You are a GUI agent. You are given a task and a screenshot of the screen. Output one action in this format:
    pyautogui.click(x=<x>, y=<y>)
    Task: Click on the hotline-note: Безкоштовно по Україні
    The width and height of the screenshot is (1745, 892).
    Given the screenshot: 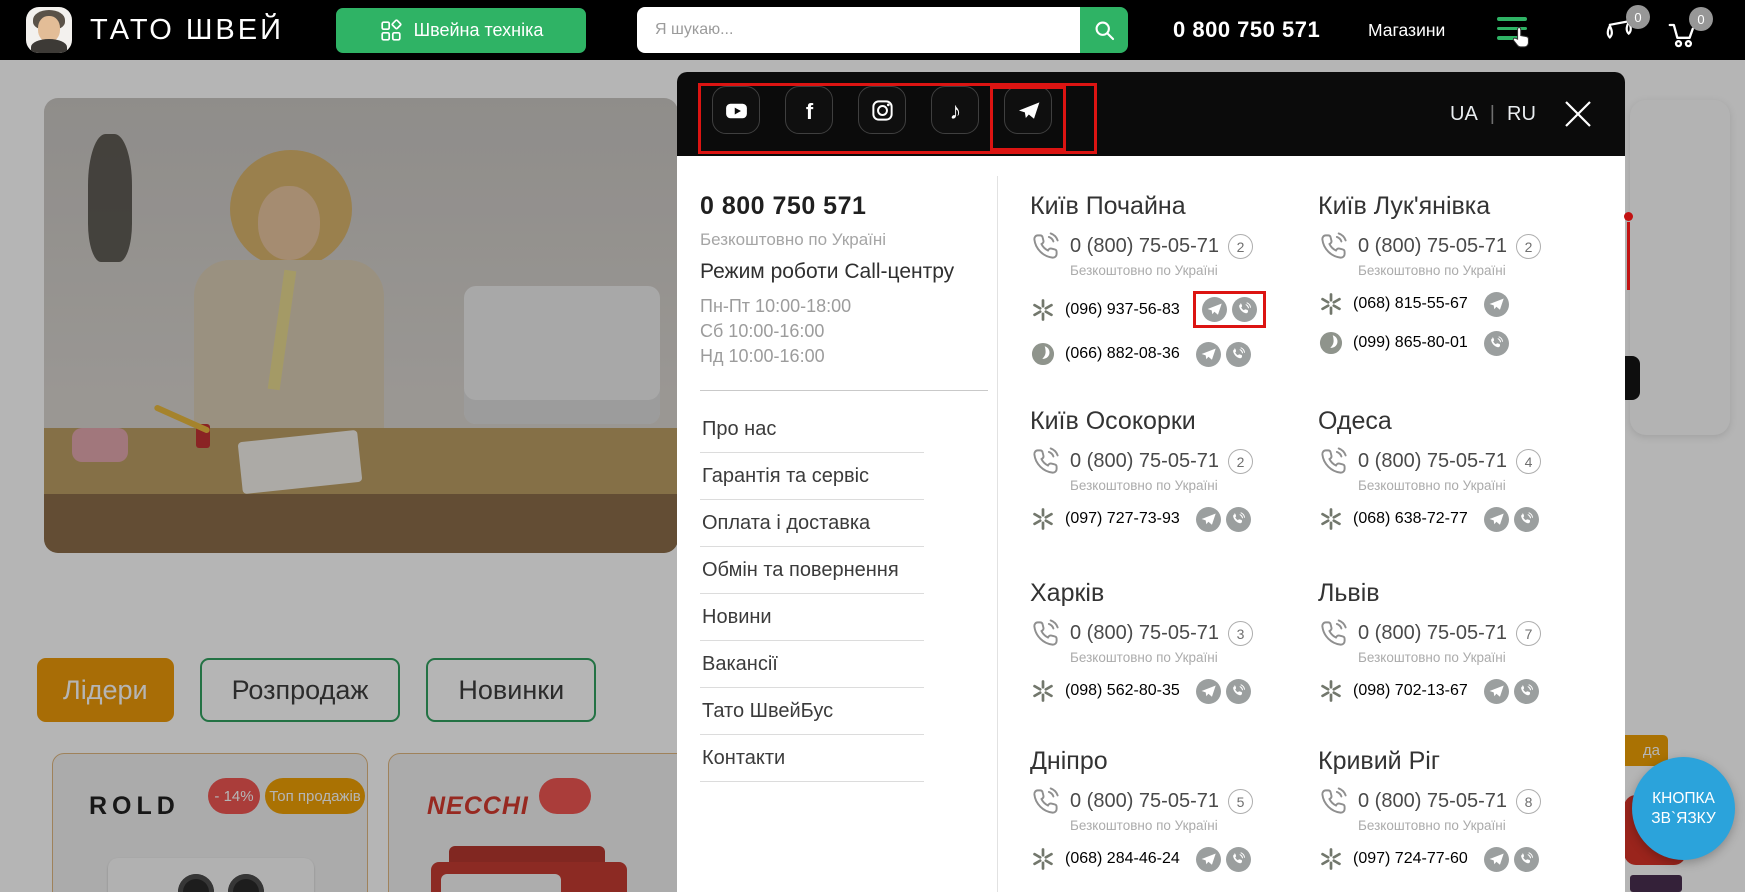 What is the action you would take?
    pyautogui.click(x=793, y=239)
    